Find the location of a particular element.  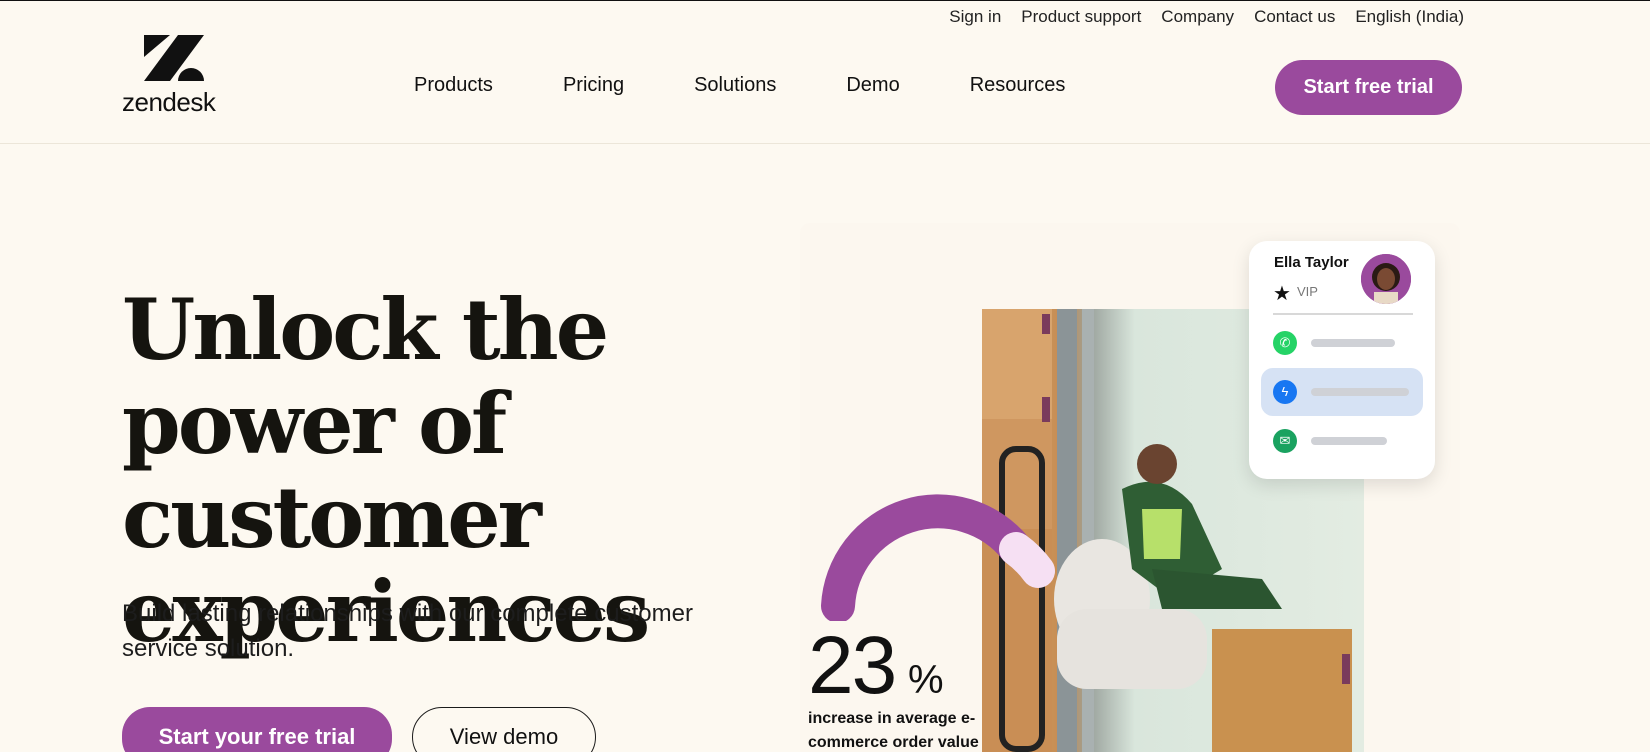

zendesk-logo: zendesk is located at coordinates (177, 76).